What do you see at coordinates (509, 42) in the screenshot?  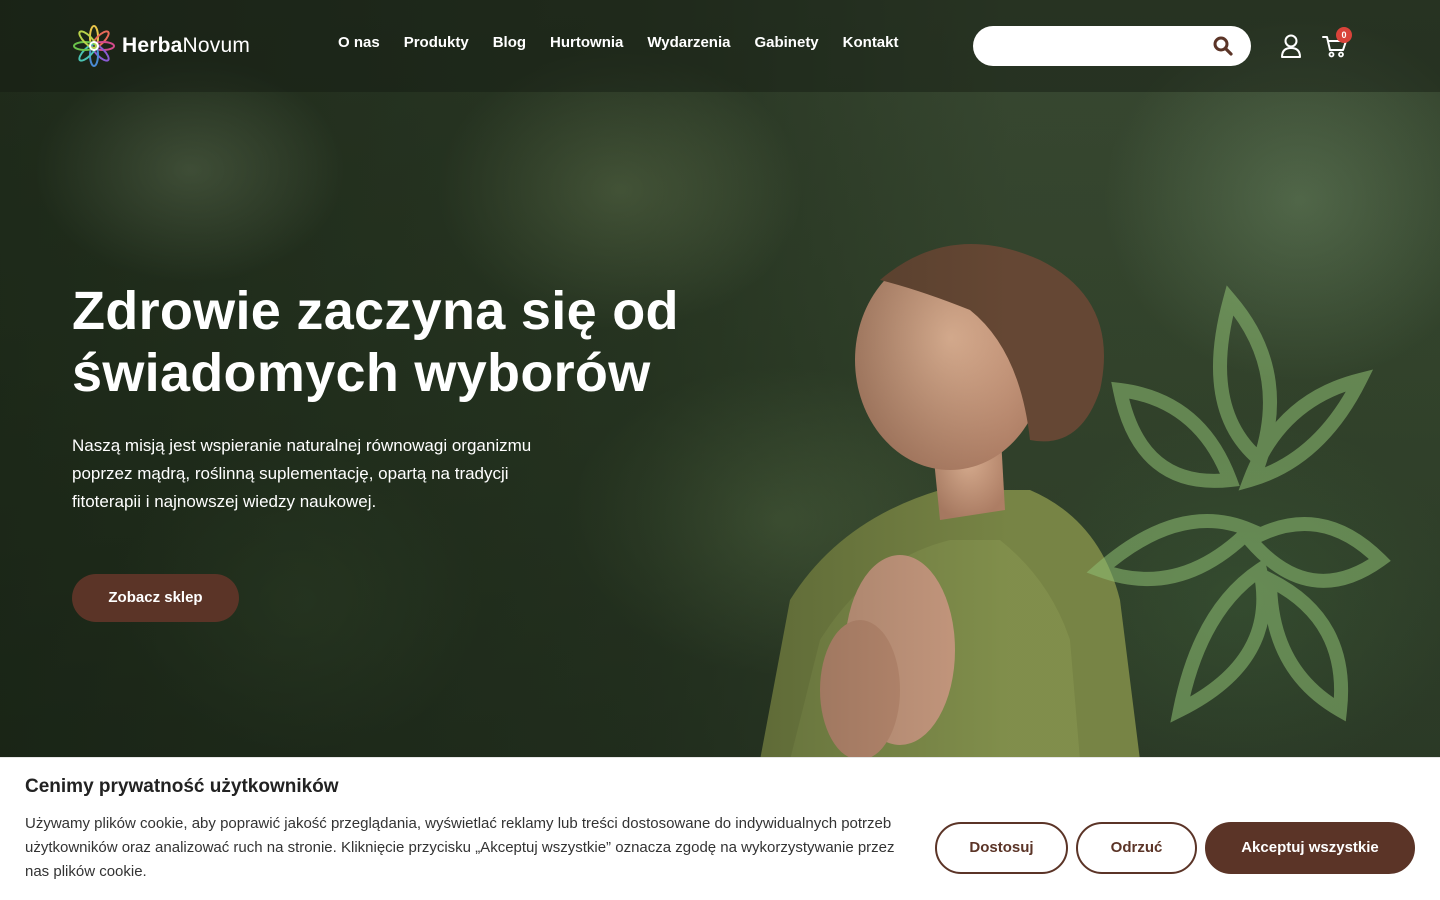 I see `nav-item-blog: Blog` at bounding box center [509, 42].